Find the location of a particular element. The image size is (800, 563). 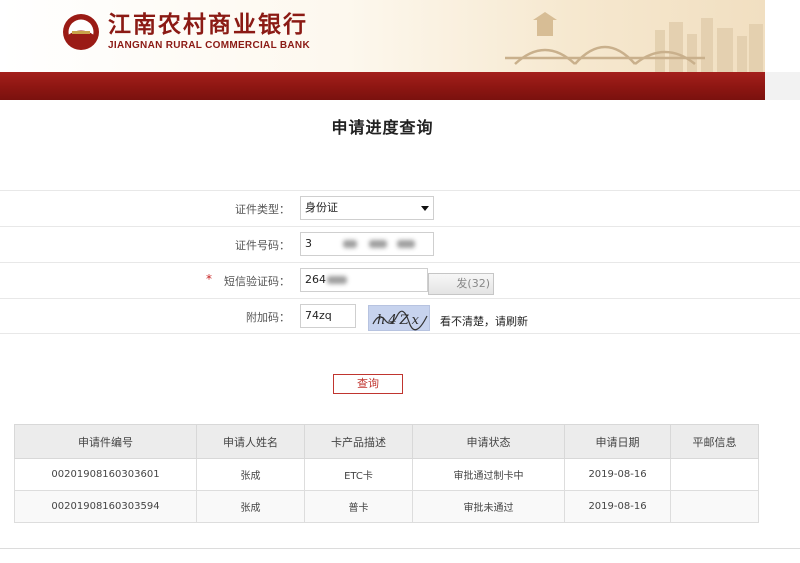

captcha-text: h4Zx is located at coordinates (399, 320).